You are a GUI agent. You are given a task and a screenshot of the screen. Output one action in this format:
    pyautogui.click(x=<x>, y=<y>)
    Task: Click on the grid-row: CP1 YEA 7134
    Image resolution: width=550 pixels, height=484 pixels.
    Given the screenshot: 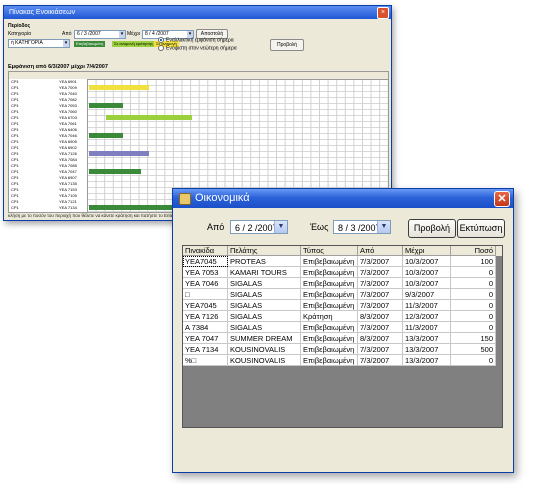 What is the action you would take?
    pyautogui.click(x=48, y=208)
    